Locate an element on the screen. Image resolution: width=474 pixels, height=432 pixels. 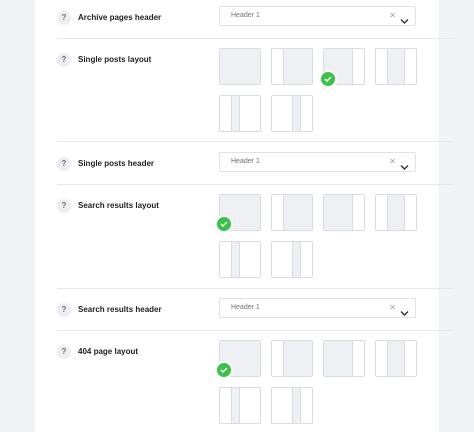
single-header-label: Single posts header is located at coordinates (116, 163).